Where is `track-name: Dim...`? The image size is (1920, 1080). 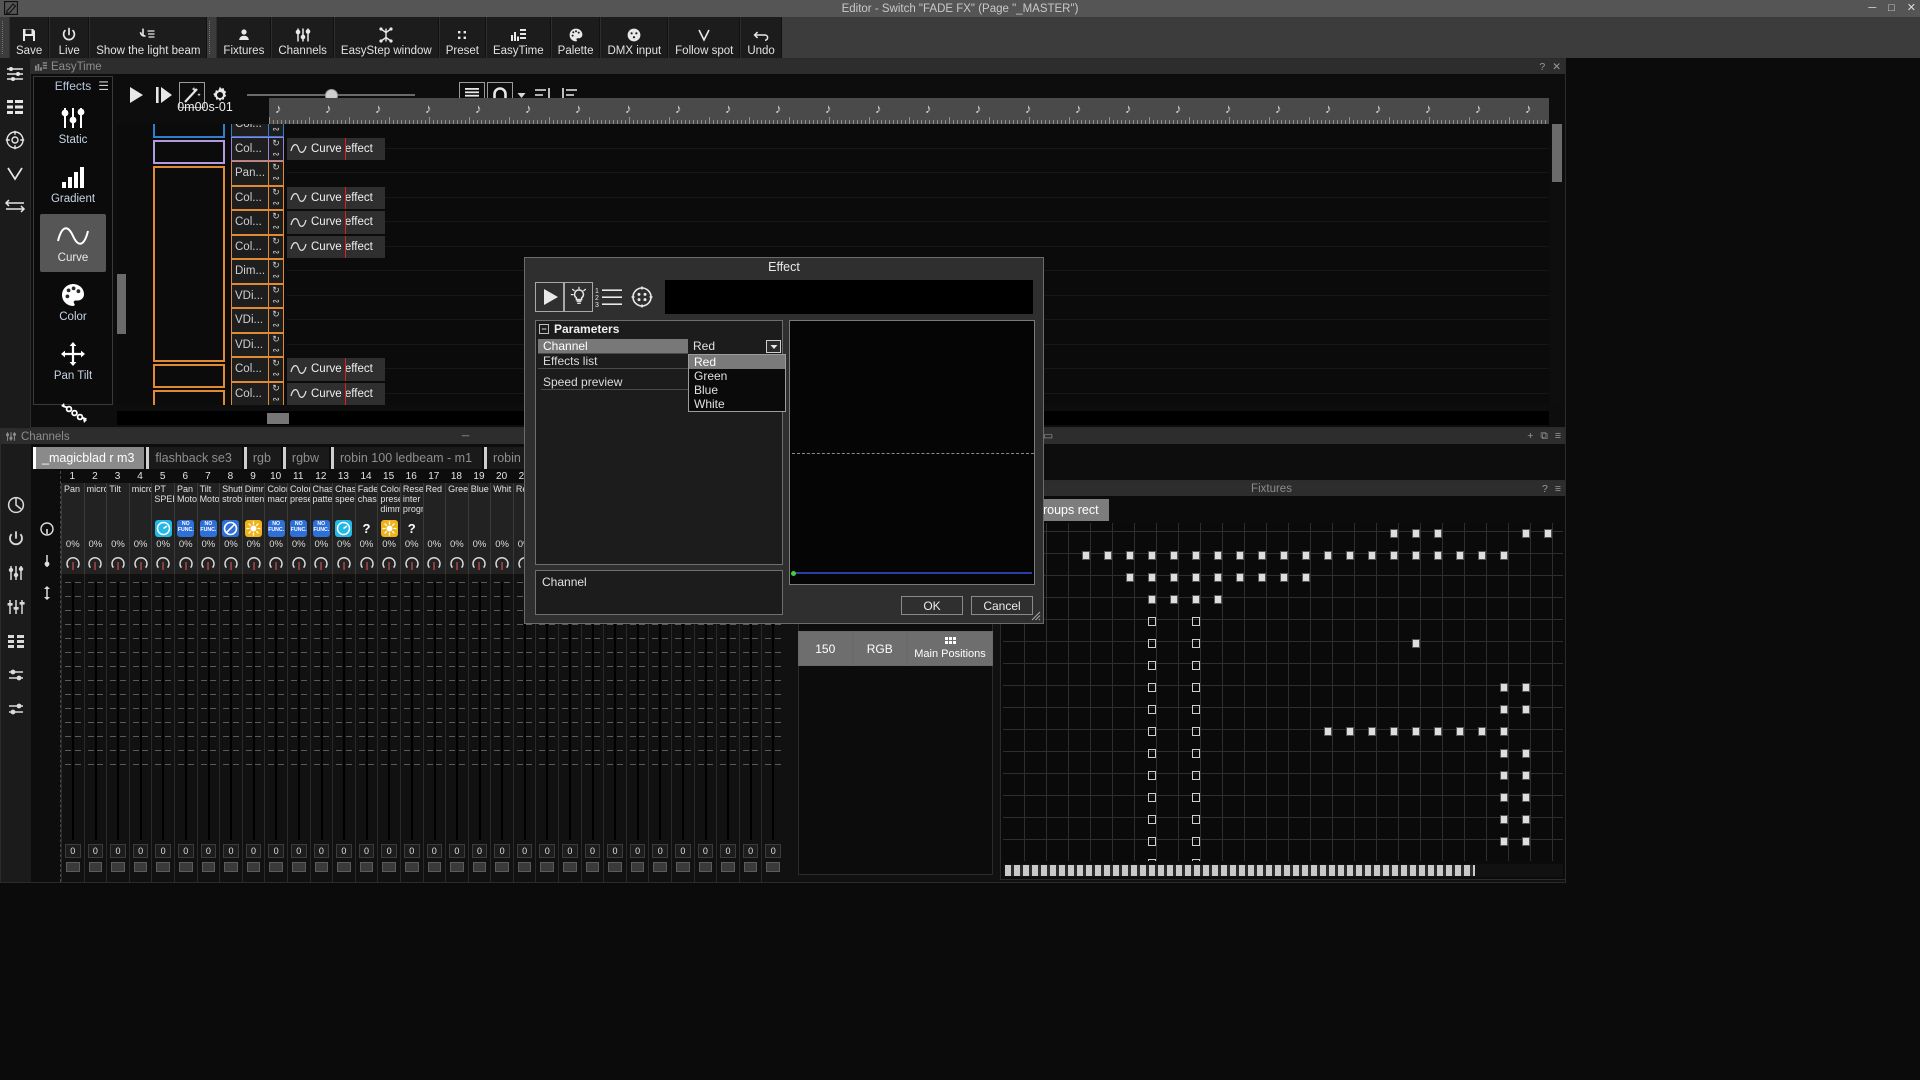 track-name: Dim... is located at coordinates (250, 271).